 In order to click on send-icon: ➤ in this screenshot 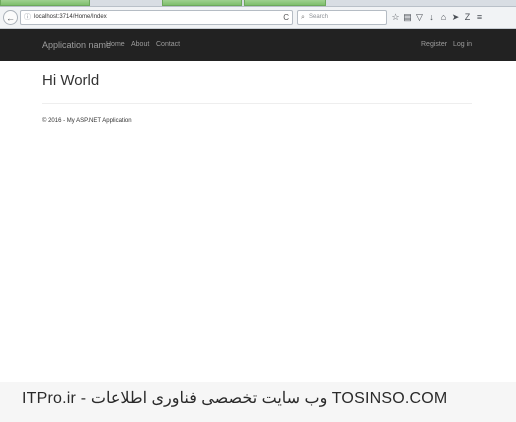, I will do `click(455, 17)`.